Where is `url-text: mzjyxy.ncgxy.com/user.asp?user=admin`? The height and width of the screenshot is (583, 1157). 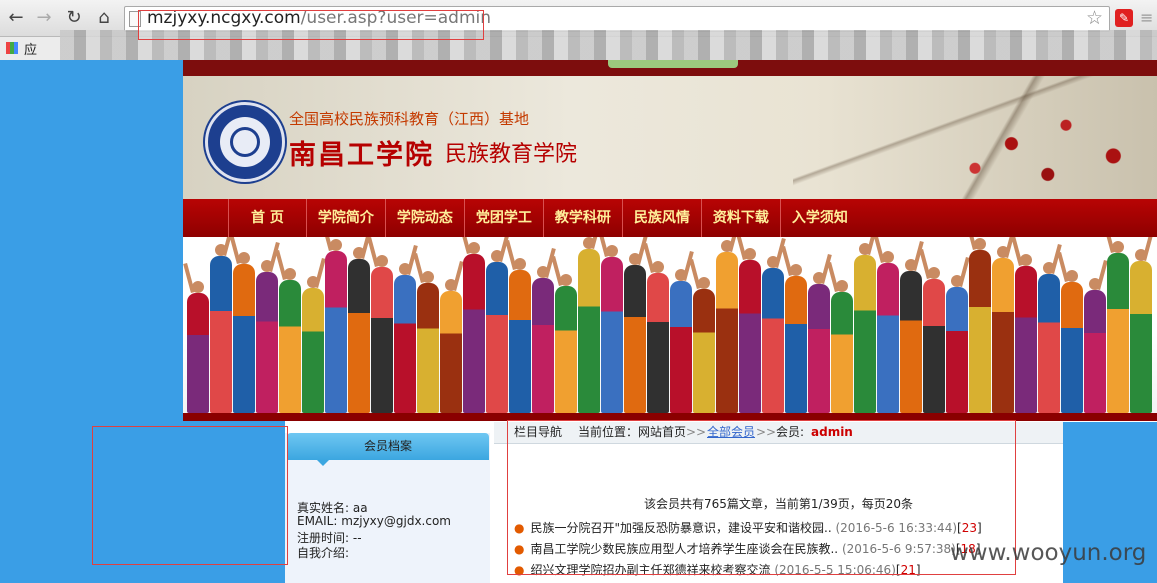
url-text: mzjyxy.ncgxy.com/user.asp?user=admin is located at coordinates (319, 18).